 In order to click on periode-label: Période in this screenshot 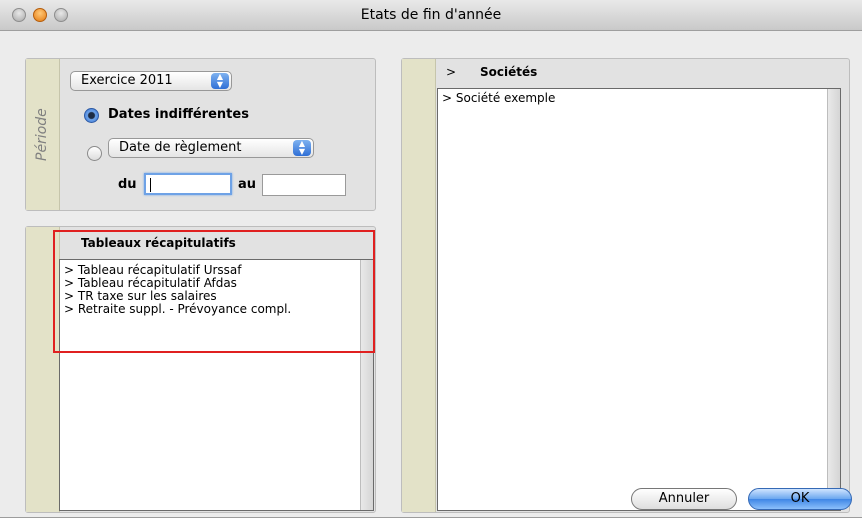, I will do `click(42, 134)`.